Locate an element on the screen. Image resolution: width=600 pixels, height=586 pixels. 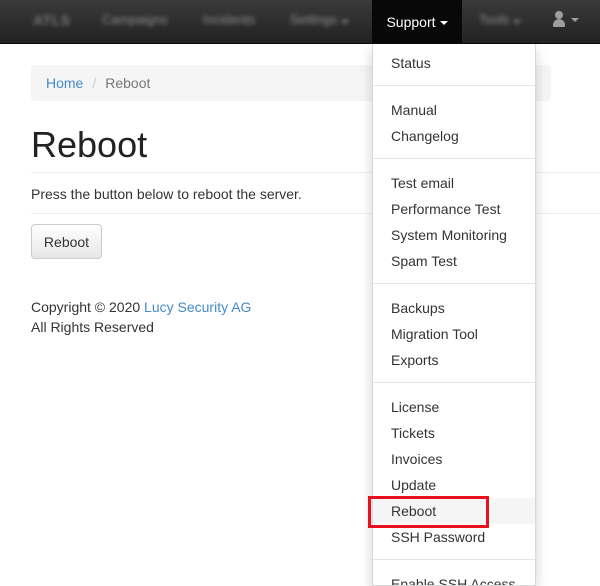
menu-item-invoices: Invoices is located at coordinates (454, 459).